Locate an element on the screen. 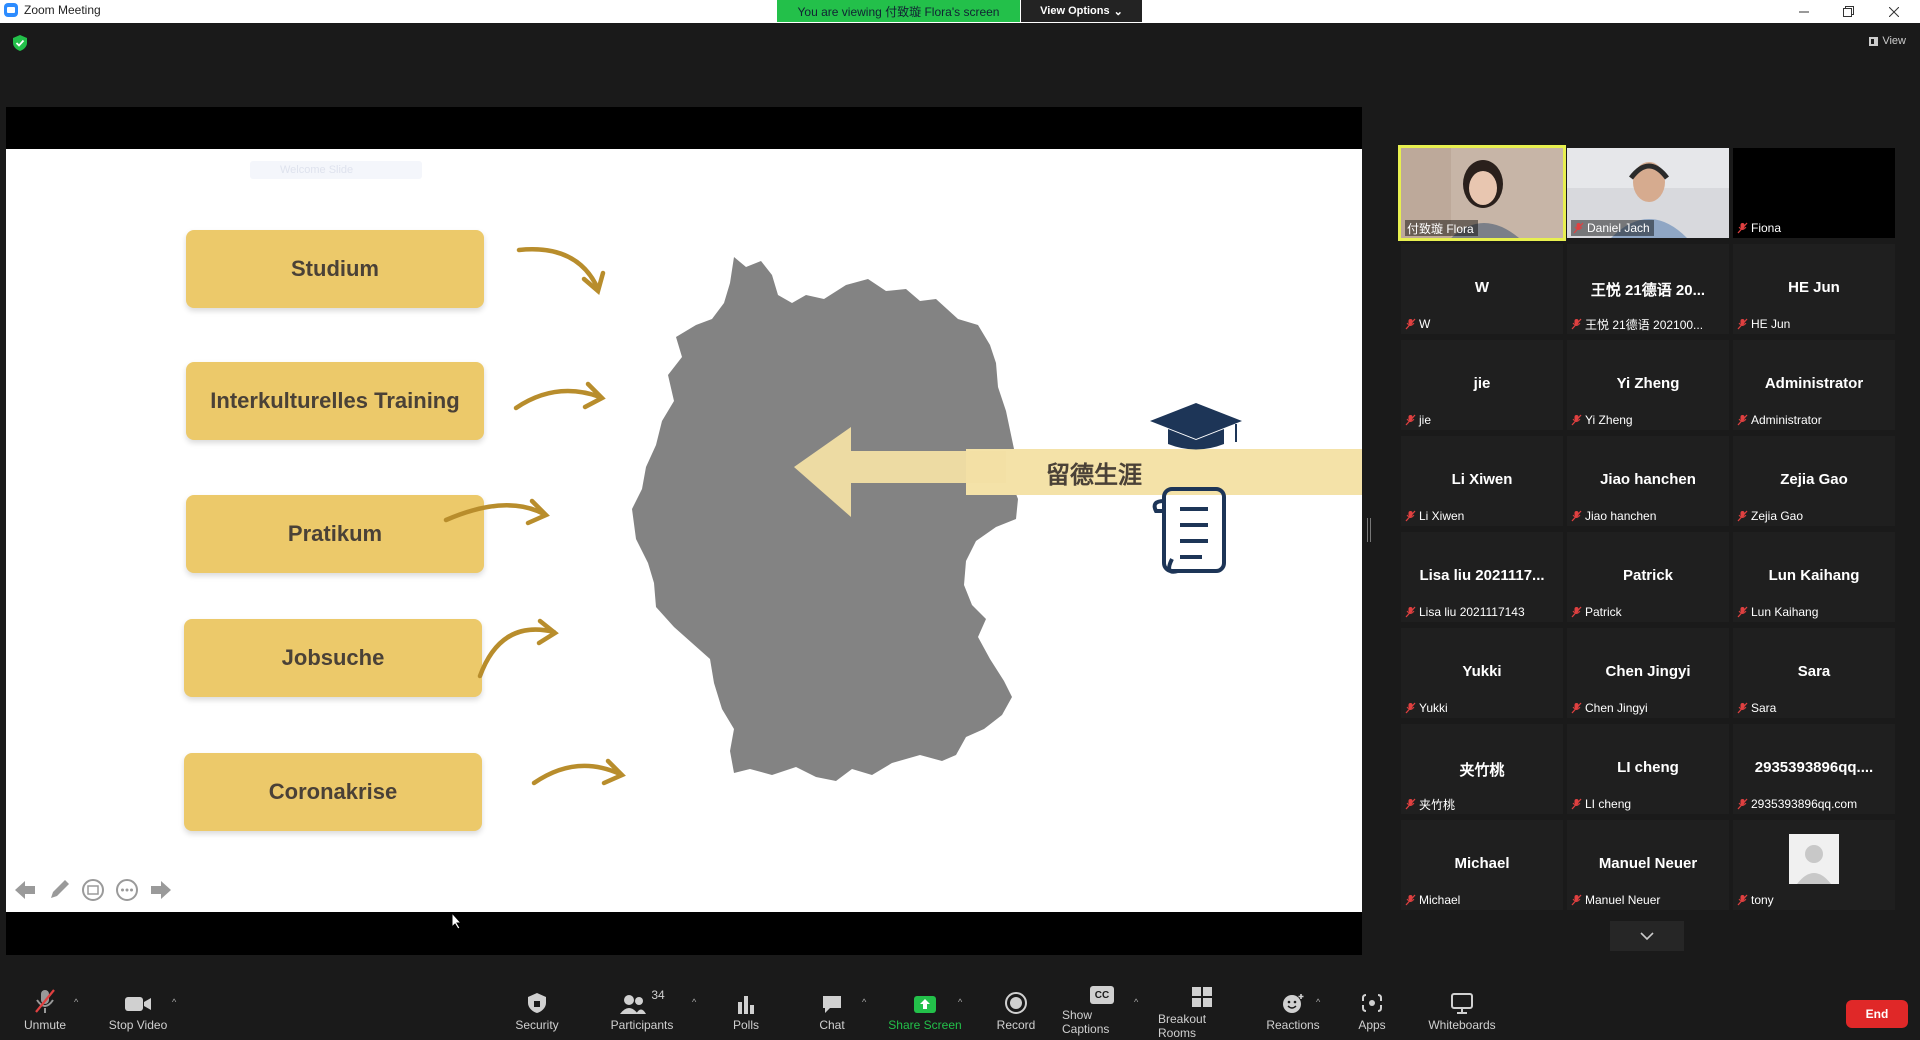 This screenshot has height=1040, width=1920. participant-display-name: Yukki is located at coordinates (1482, 671).